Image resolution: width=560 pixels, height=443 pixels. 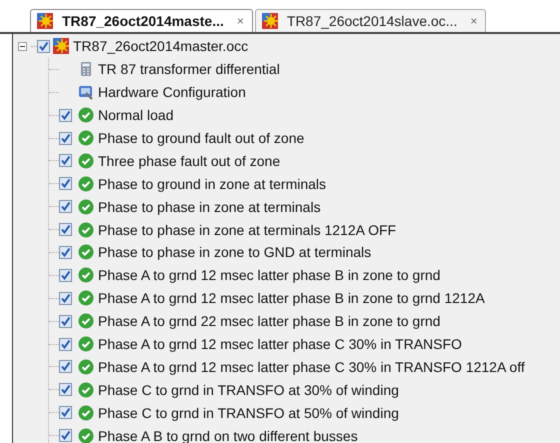 What do you see at coordinates (248, 412) in the screenshot?
I see `tree-item: Phase C to grnd in TRANSFO at 50% of winding` at bounding box center [248, 412].